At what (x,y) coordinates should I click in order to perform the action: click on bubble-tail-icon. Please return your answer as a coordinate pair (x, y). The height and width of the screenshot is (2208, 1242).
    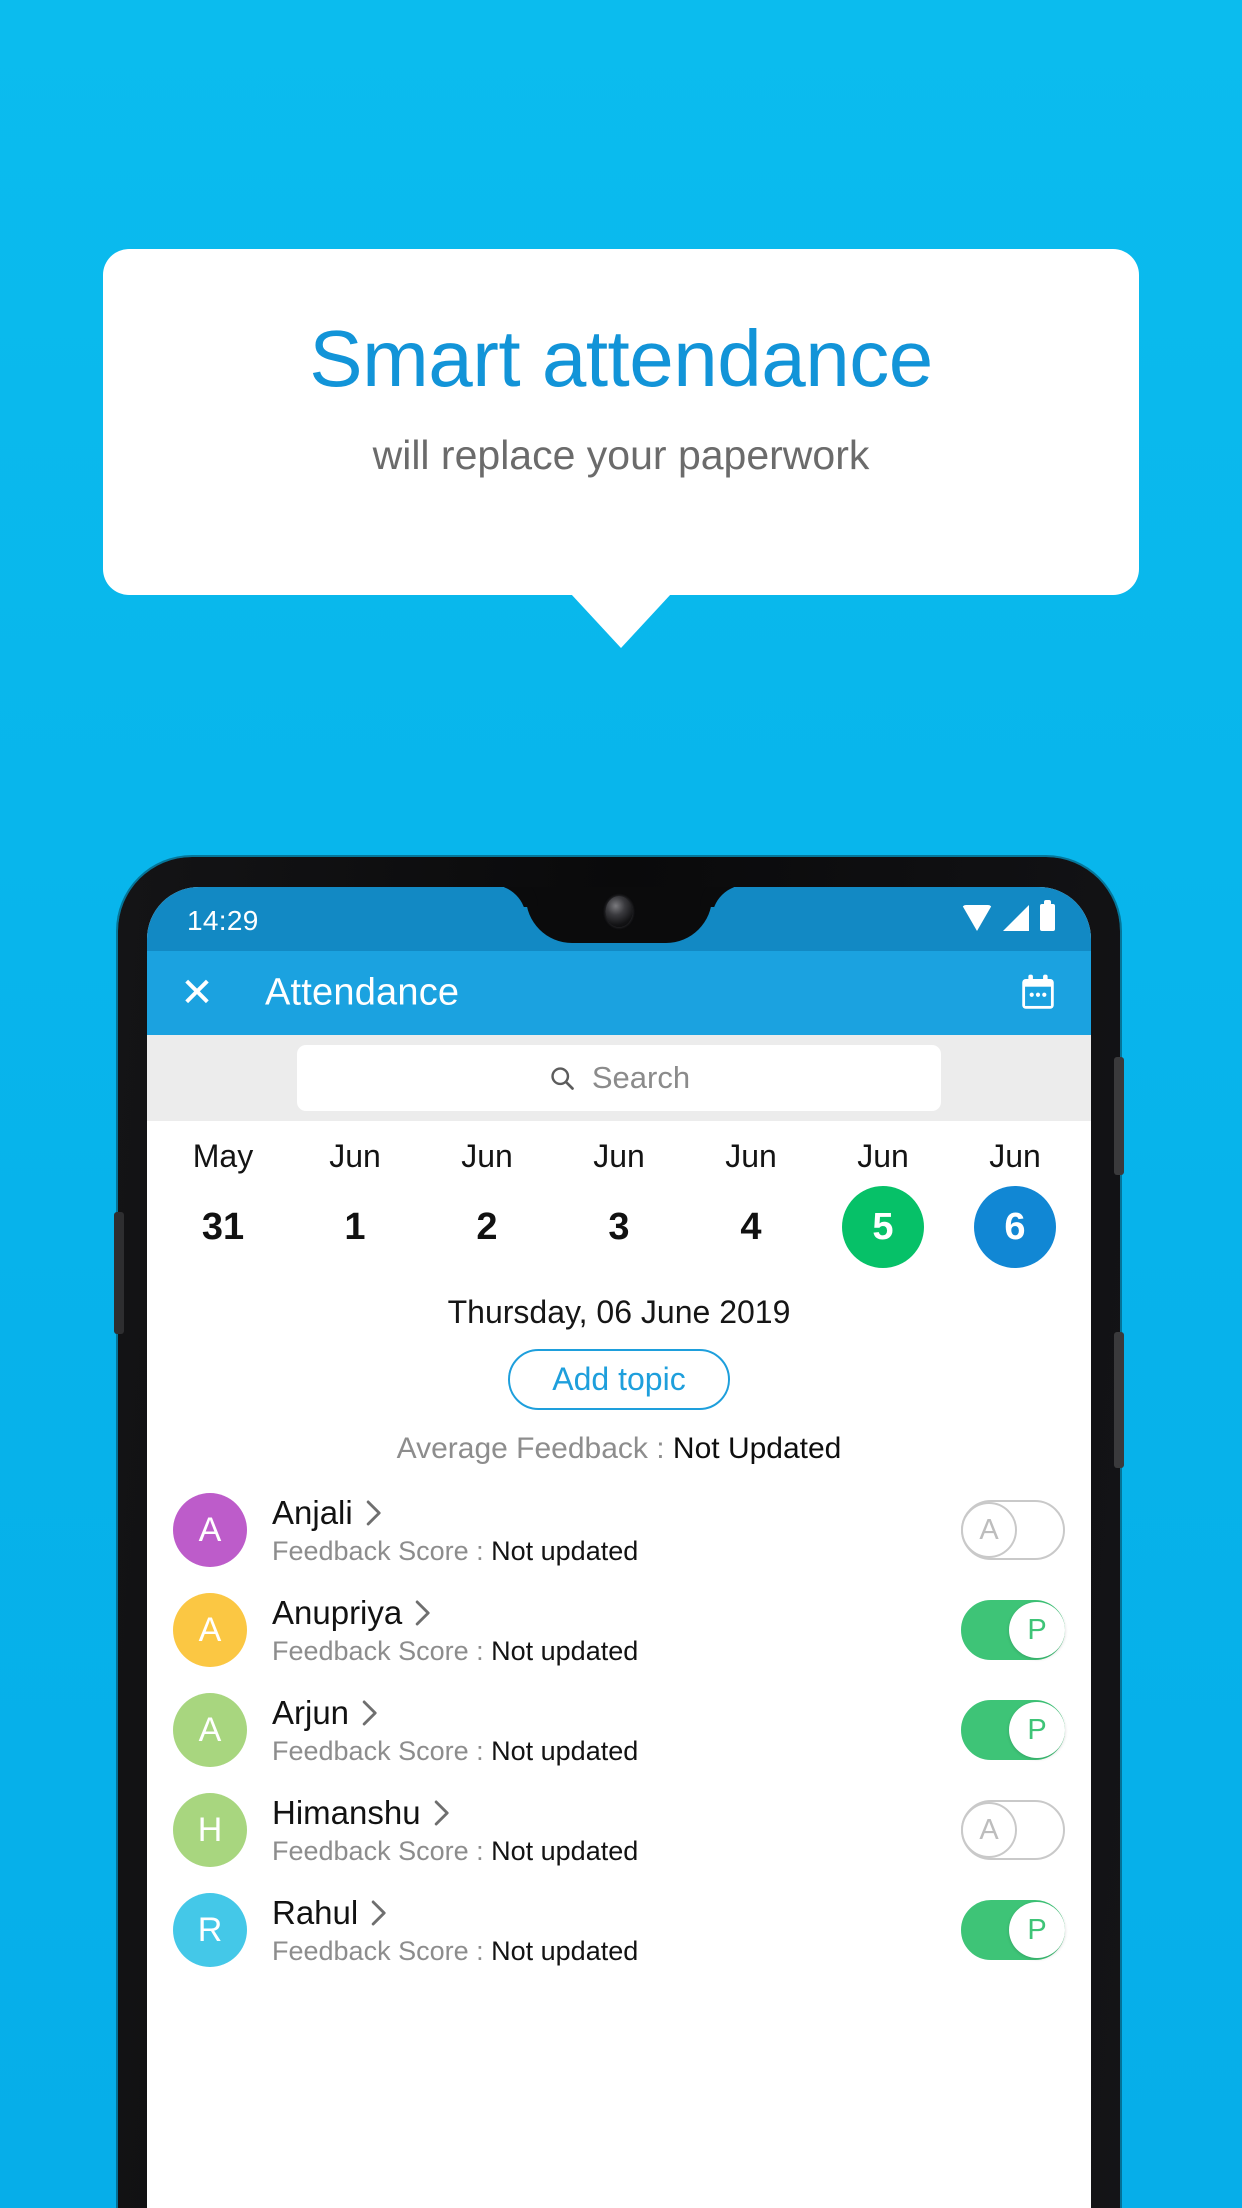
    Looking at the image, I should click on (621, 621).